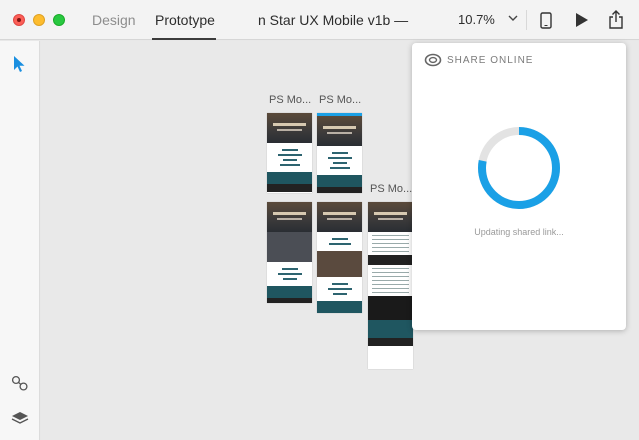 This screenshot has height=440, width=639. What do you see at coordinates (20, 240) in the screenshot?
I see `tool-sidebar` at bounding box center [20, 240].